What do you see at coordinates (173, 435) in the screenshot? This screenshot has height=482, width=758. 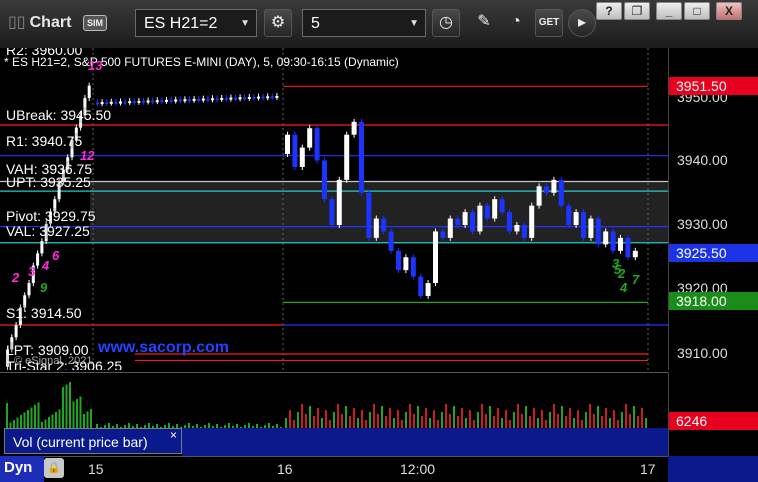 I see `close-icon: ×` at bounding box center [173, 435].